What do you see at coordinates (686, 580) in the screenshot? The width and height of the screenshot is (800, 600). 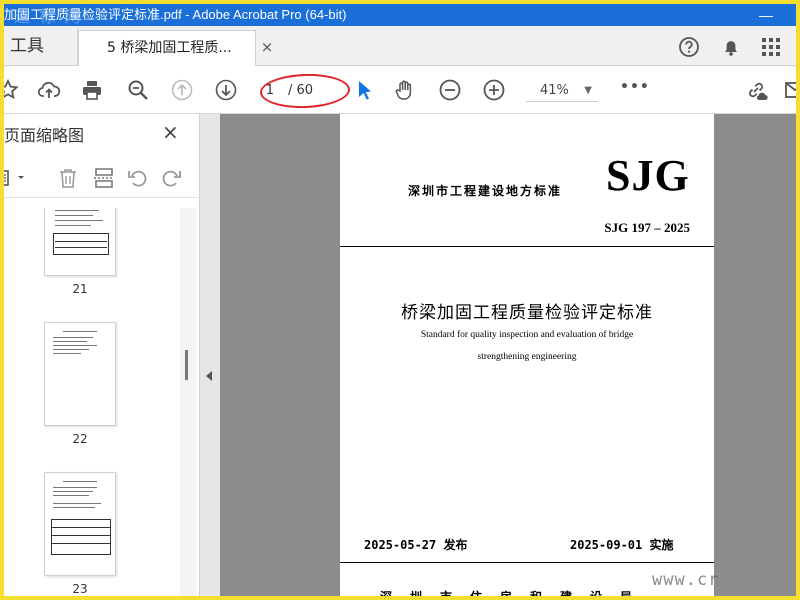 I see `corner-watermark: www.cr` at bounding box center [686, 580].